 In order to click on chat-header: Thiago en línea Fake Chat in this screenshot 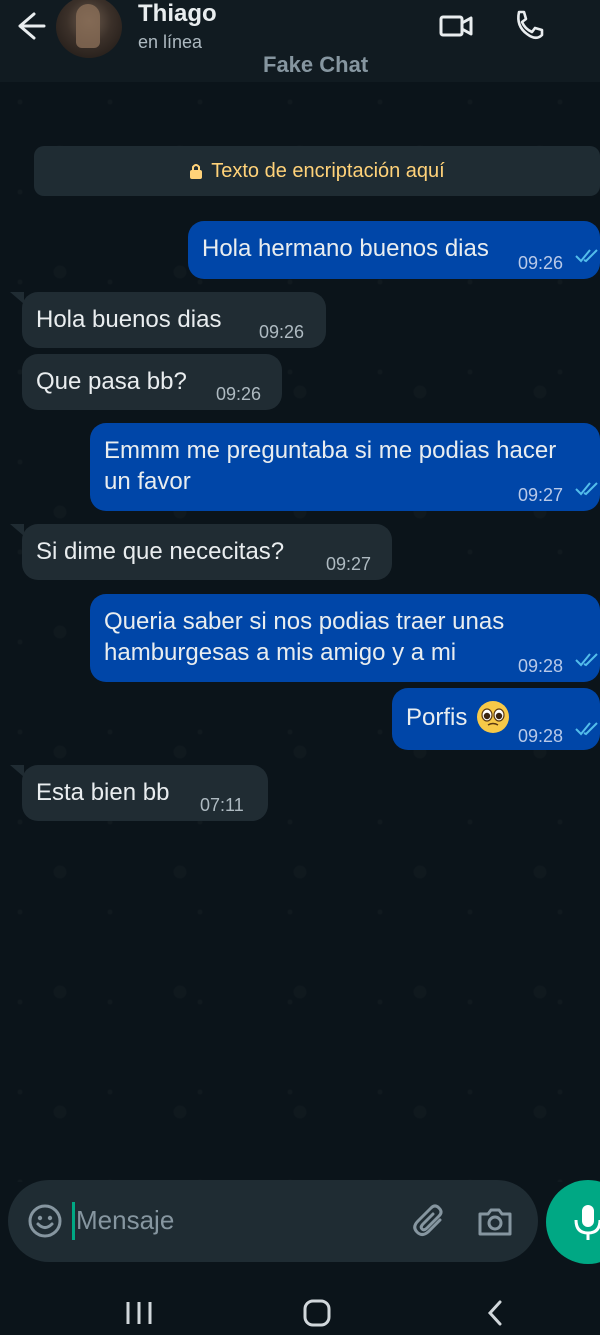, I will do `click(300, 41)`.